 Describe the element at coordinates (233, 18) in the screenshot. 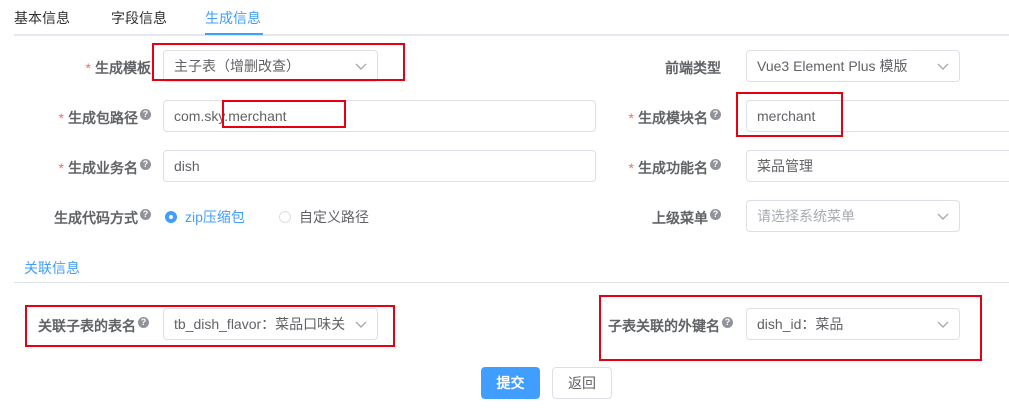

I see `tab-gen-info: 生成信息` at that location.